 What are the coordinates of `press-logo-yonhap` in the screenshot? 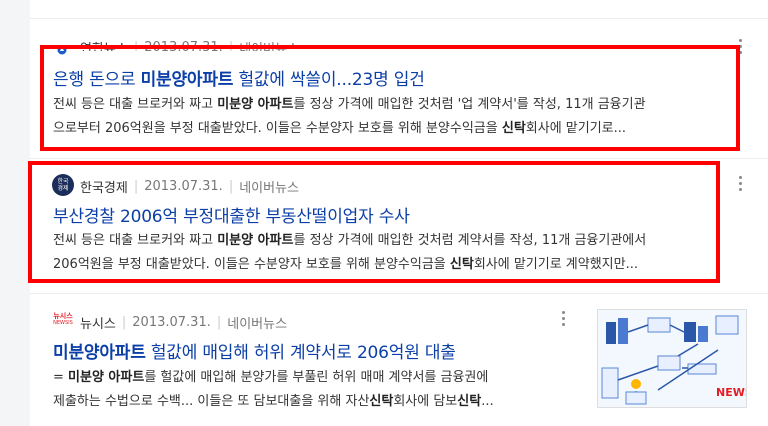 It's located at (62, 47).